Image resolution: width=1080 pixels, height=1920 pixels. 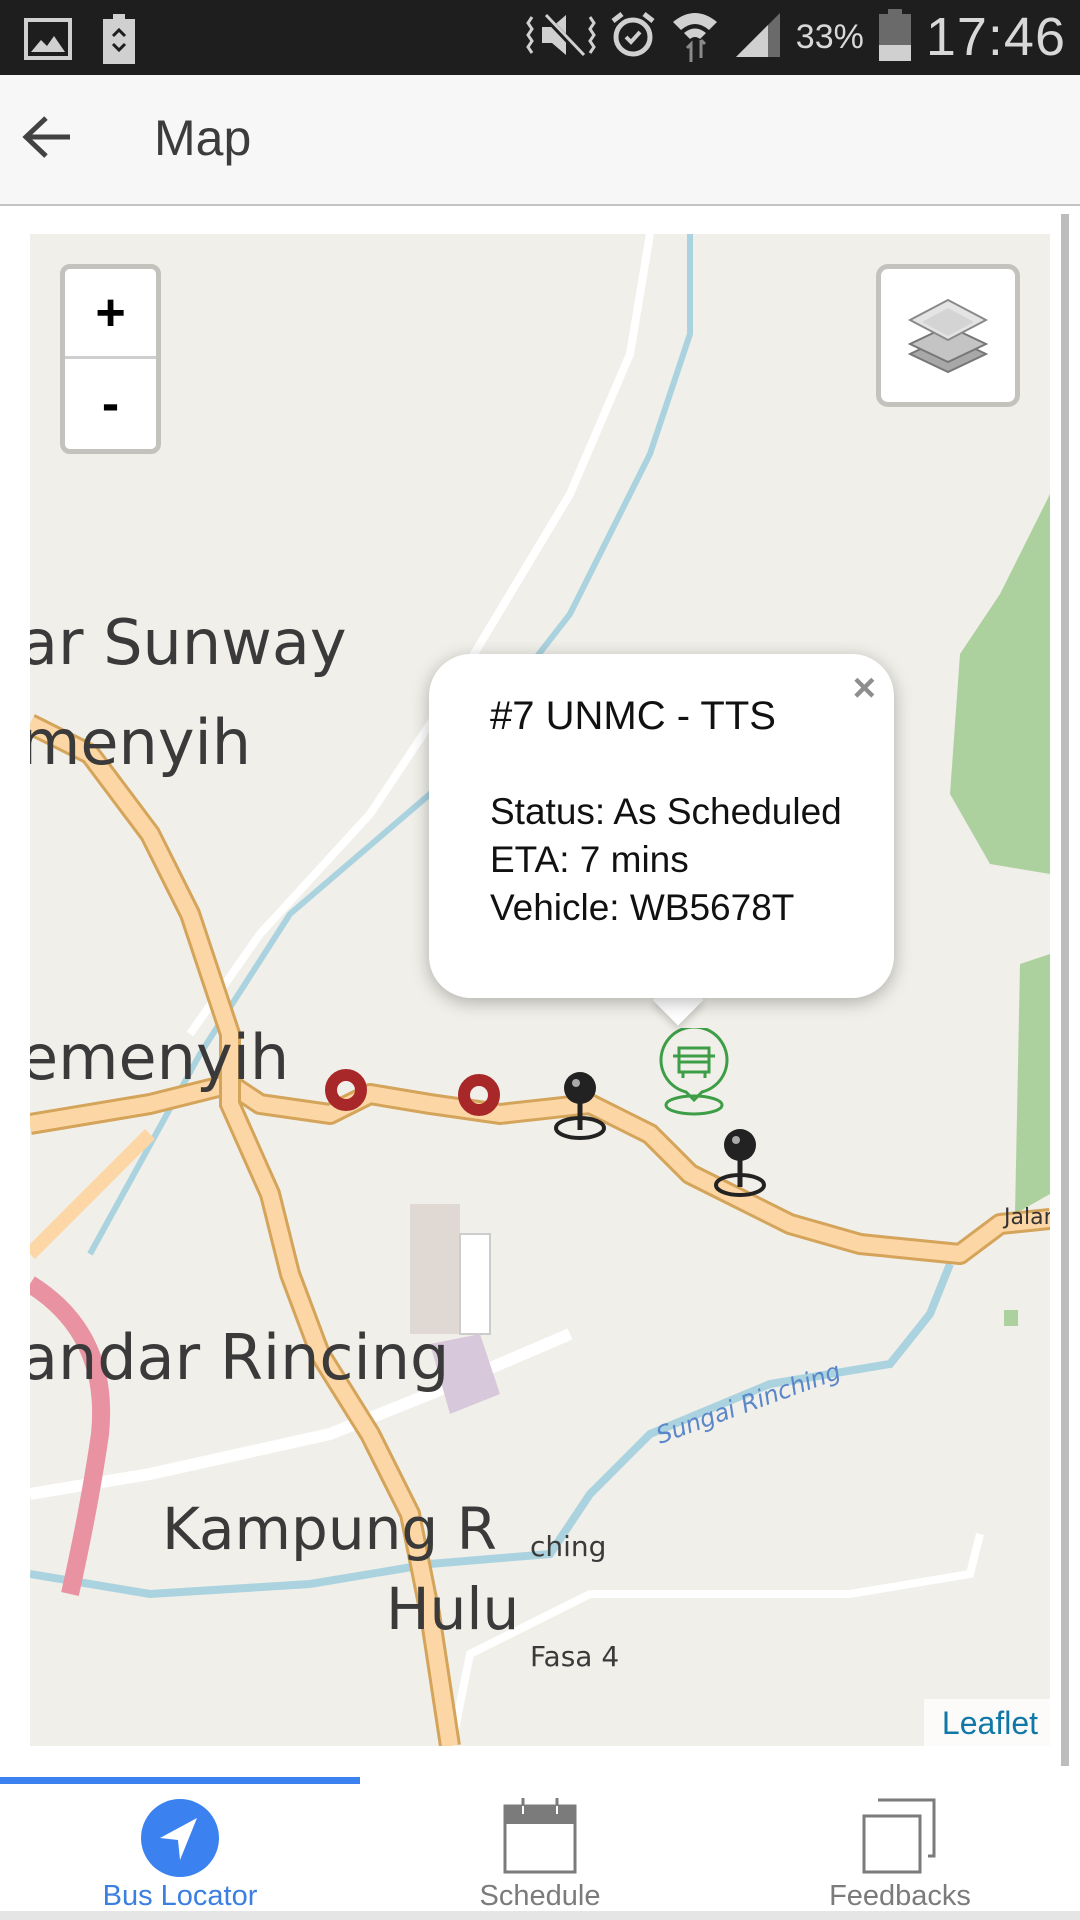 What do you see at coordinates (180, 1896) in the screenshot?
I see `nav-label: Bus Locator` at bounding box center [180, 1896].